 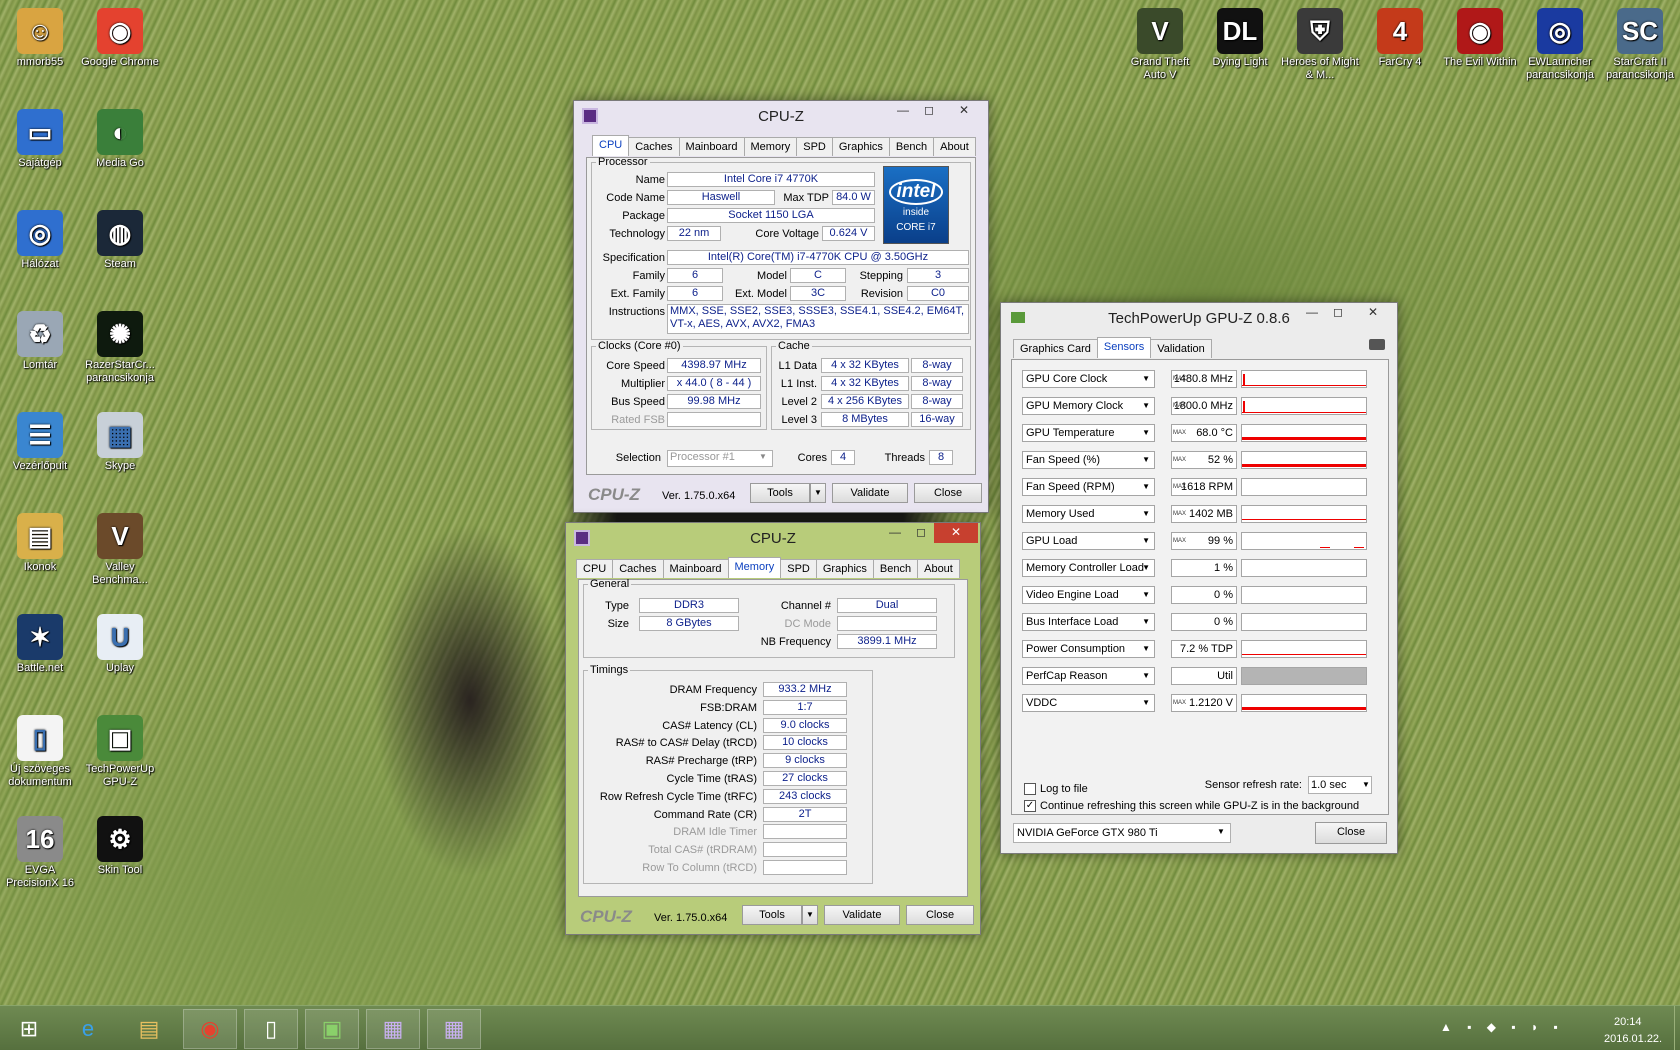 I want to click on sensor-name-dropdown: Bus Interface Load ▼, so click(x=1088, y=622).